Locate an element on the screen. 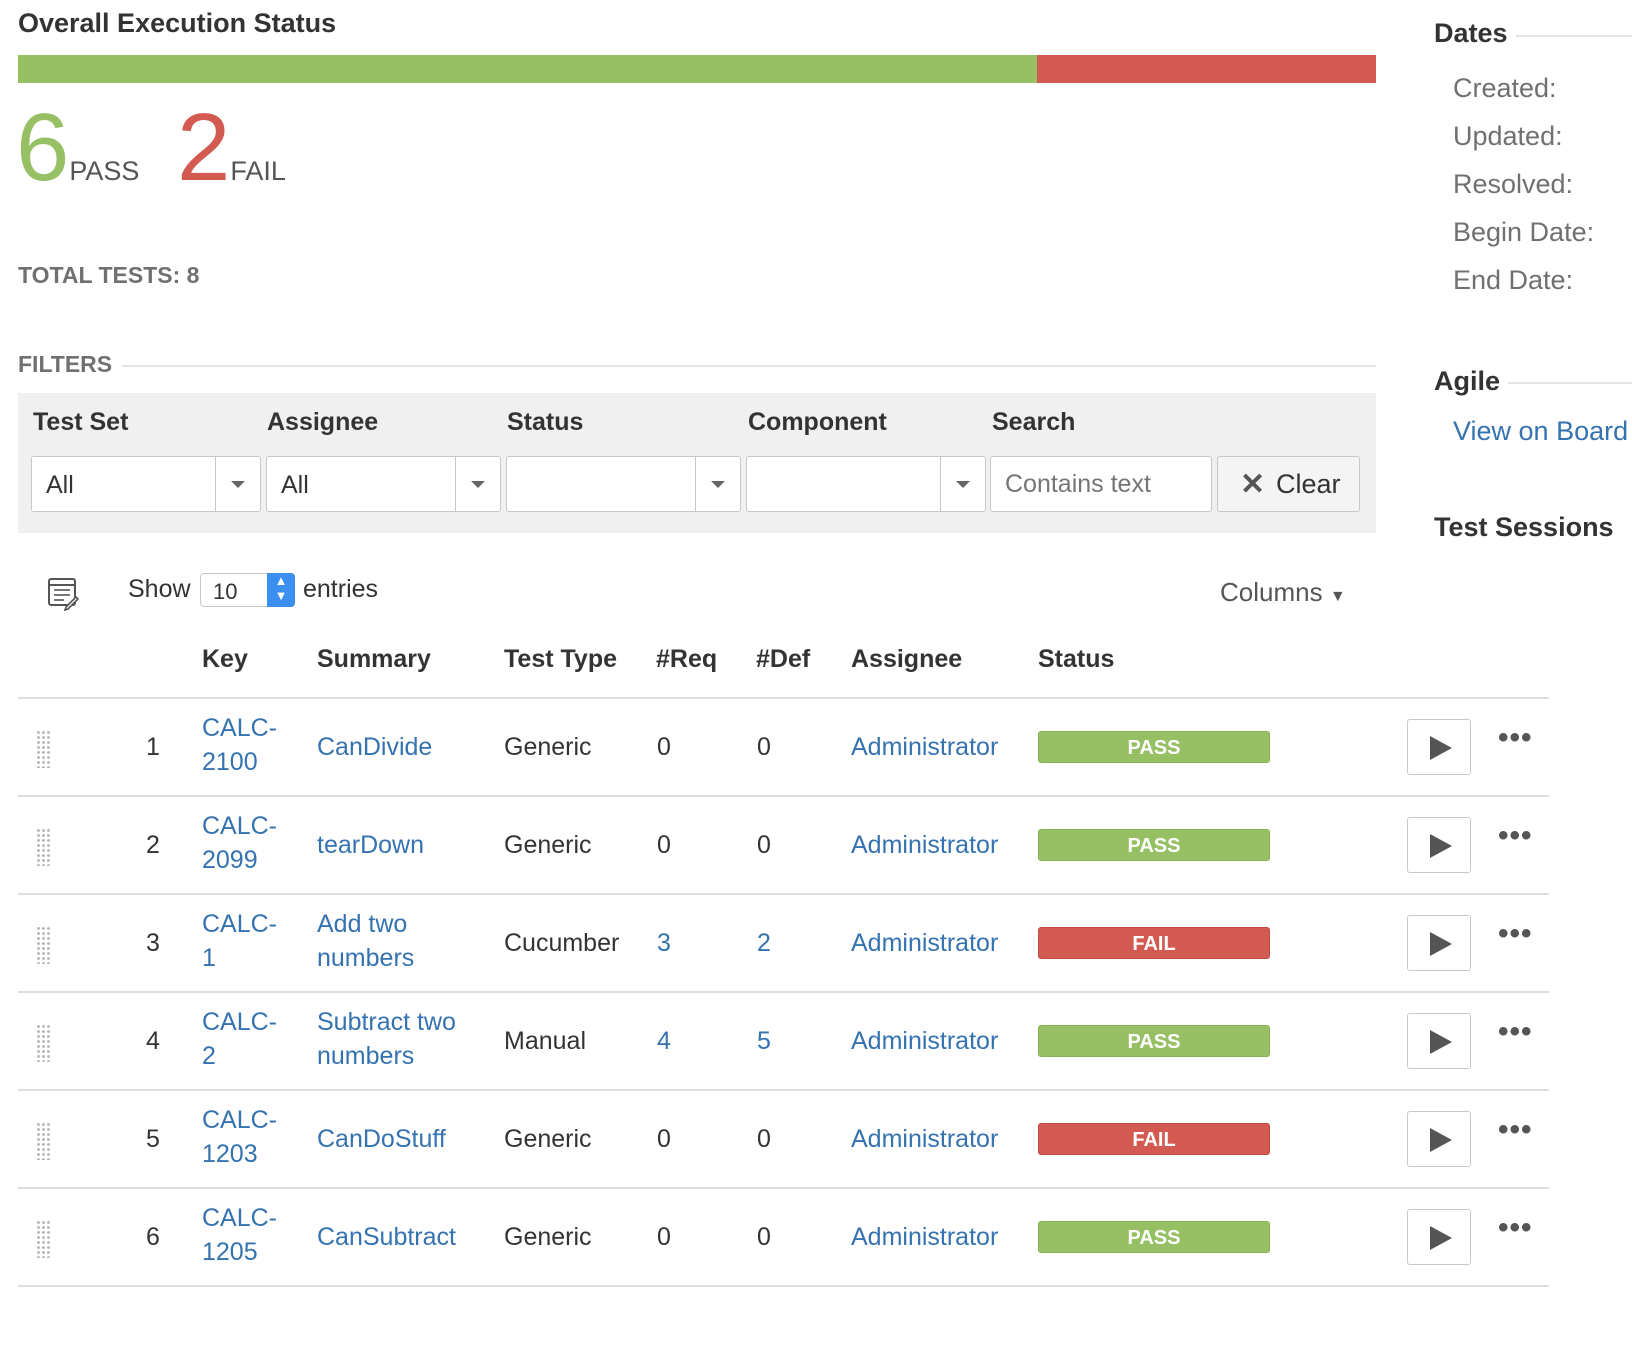 The height and width of the screenshot is (1350, 1632). stepper-arrows-icon: ▲ ▼ is located at coordinates (281, 590).